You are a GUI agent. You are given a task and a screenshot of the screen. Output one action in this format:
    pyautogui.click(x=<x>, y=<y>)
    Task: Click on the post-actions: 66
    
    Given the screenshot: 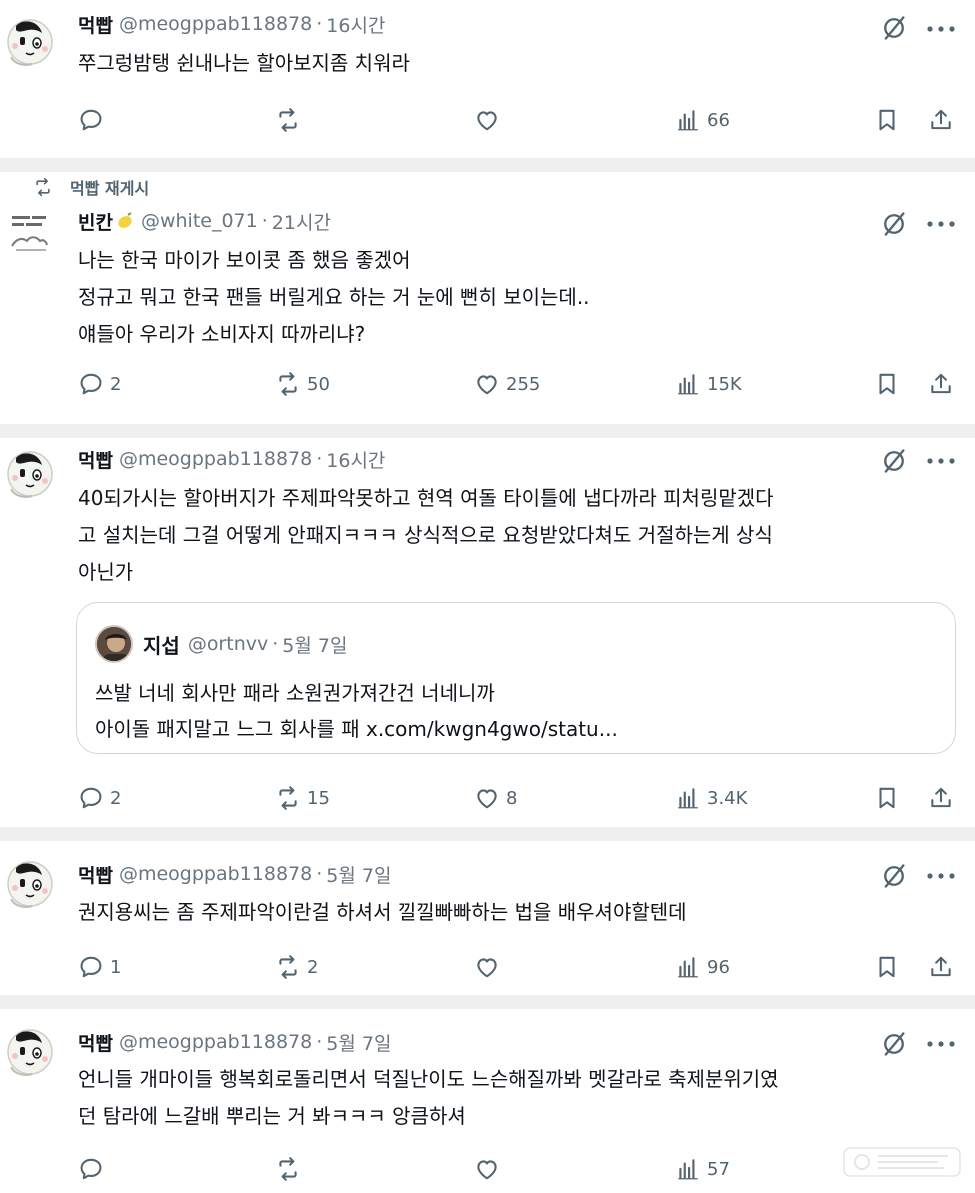 What is the action you would take?
    pyautogui.click(x=487, y=120)
    